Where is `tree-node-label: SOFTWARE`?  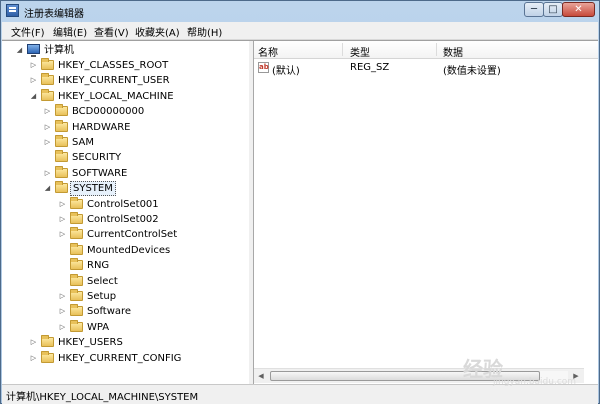 tree-node-label: SOFTWARE is located at coordinates (100, 173).